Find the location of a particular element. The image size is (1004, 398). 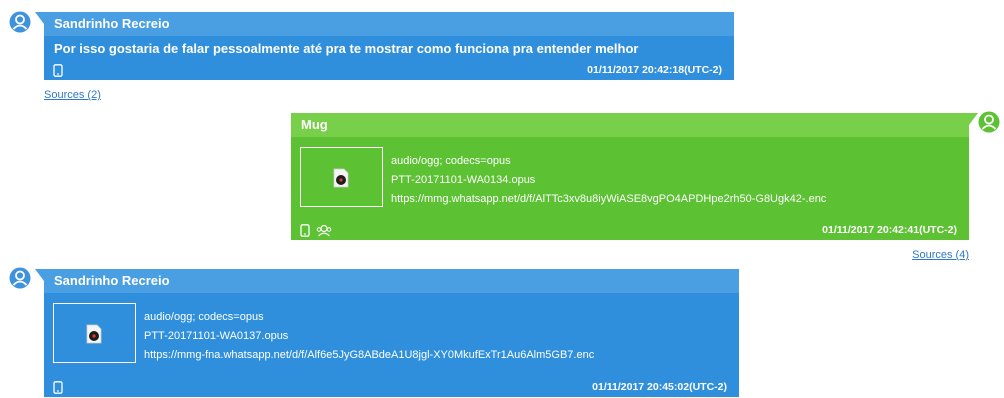

timestamp: 01/11/2017 20:42:41(UTC-2) is located at coordinates (889, 230).